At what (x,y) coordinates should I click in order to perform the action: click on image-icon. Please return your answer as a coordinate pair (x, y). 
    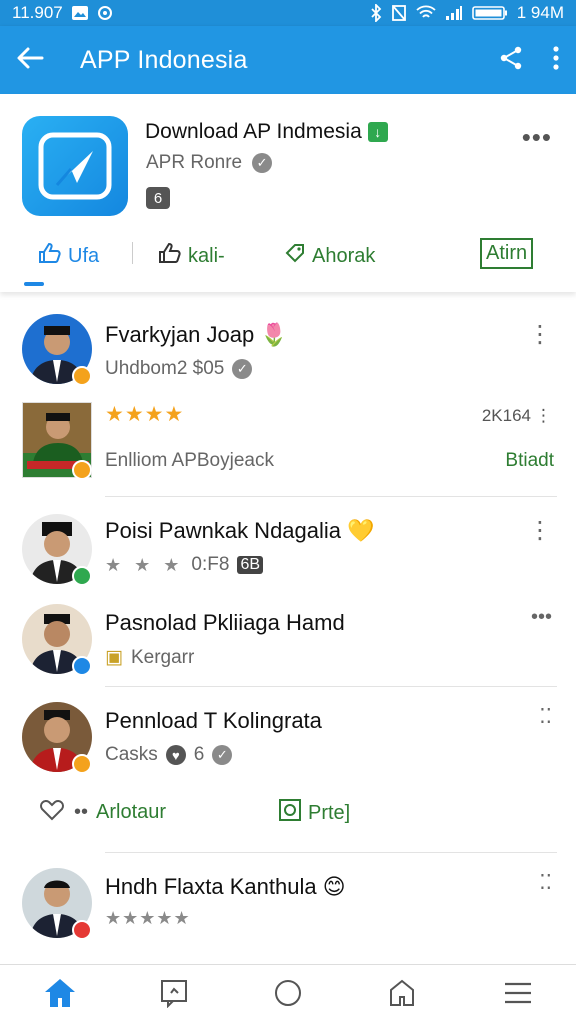
    Looking at the image, I should click on (80, 13).